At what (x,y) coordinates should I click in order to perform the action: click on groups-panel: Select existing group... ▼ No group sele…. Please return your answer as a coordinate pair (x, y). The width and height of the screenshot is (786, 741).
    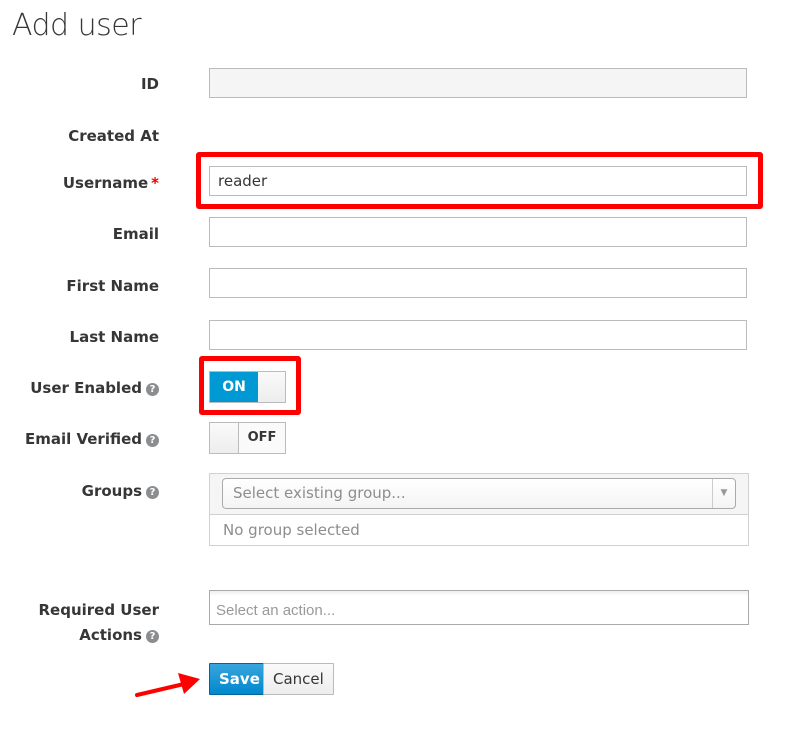
    Looking at the image, I should click on (479, 509).